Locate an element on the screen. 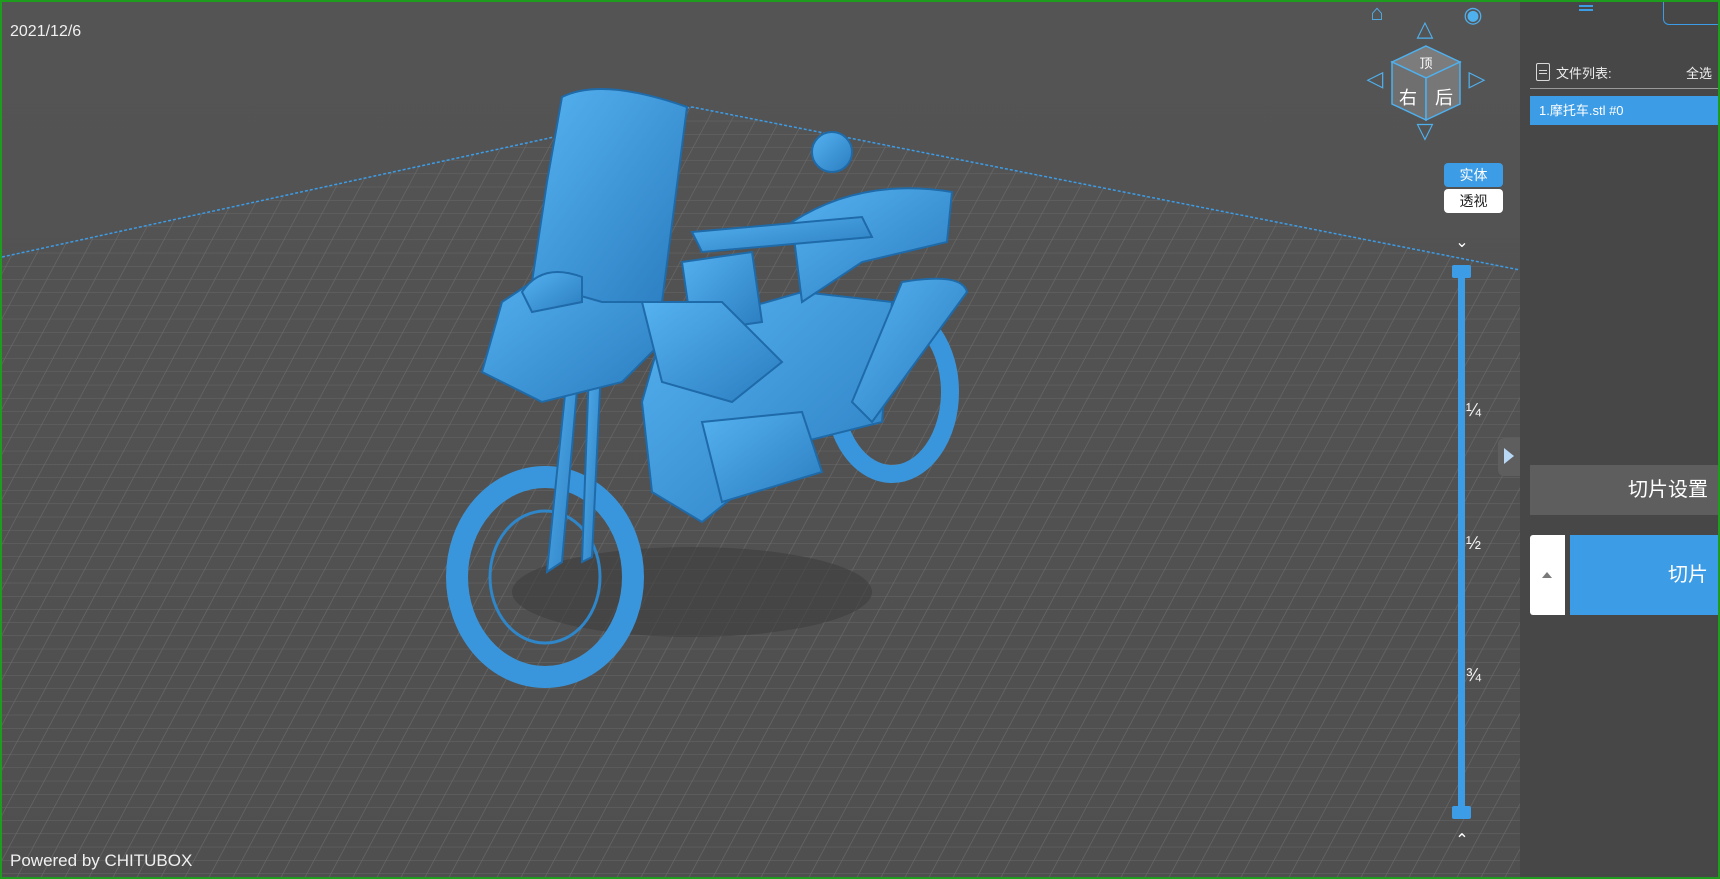  file-name: 1.摩托车.stl #0 is located at coordinates (1581, 110).